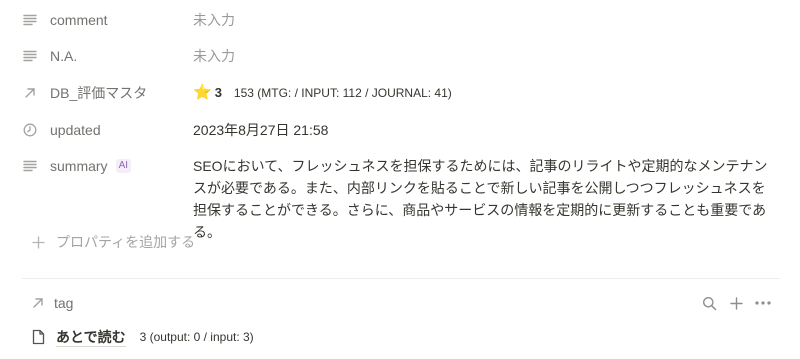 This screenshot has height=359, width=800. What do you see at coordinates (196, 337) in the screenshot?
I see `tag-item-count: 3 (output: 0 / input: 3)` at bounding box center [196, 337].